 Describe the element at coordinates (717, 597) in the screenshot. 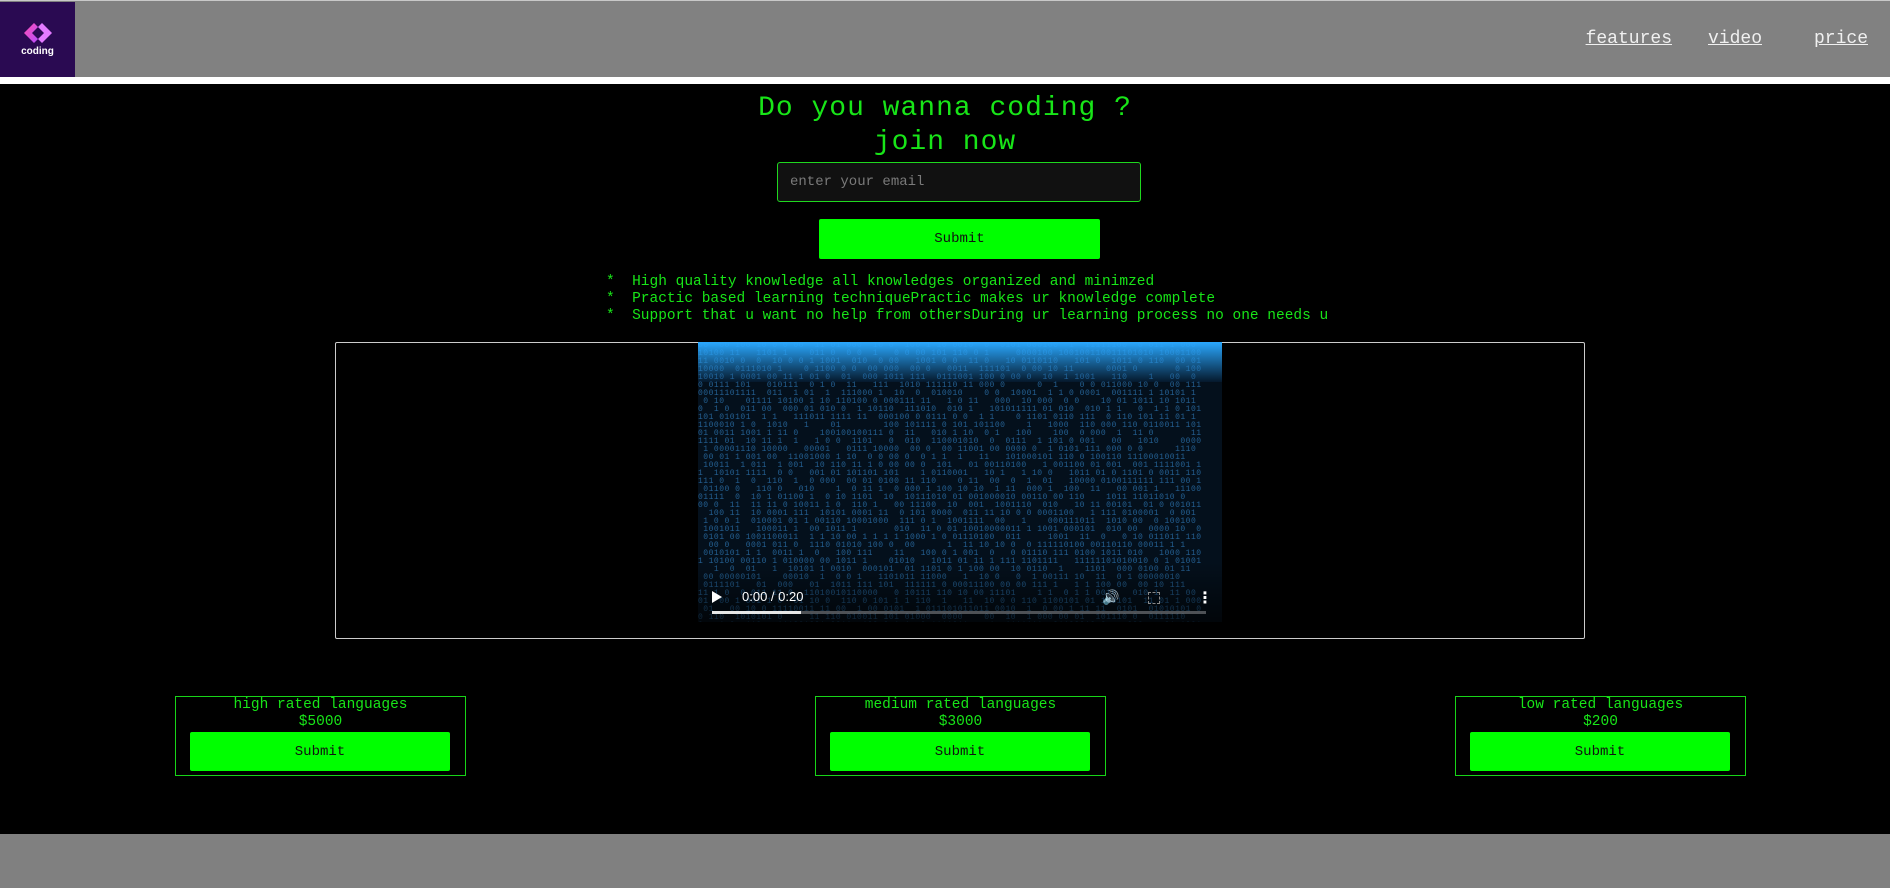

I see `play-icon` at that location.